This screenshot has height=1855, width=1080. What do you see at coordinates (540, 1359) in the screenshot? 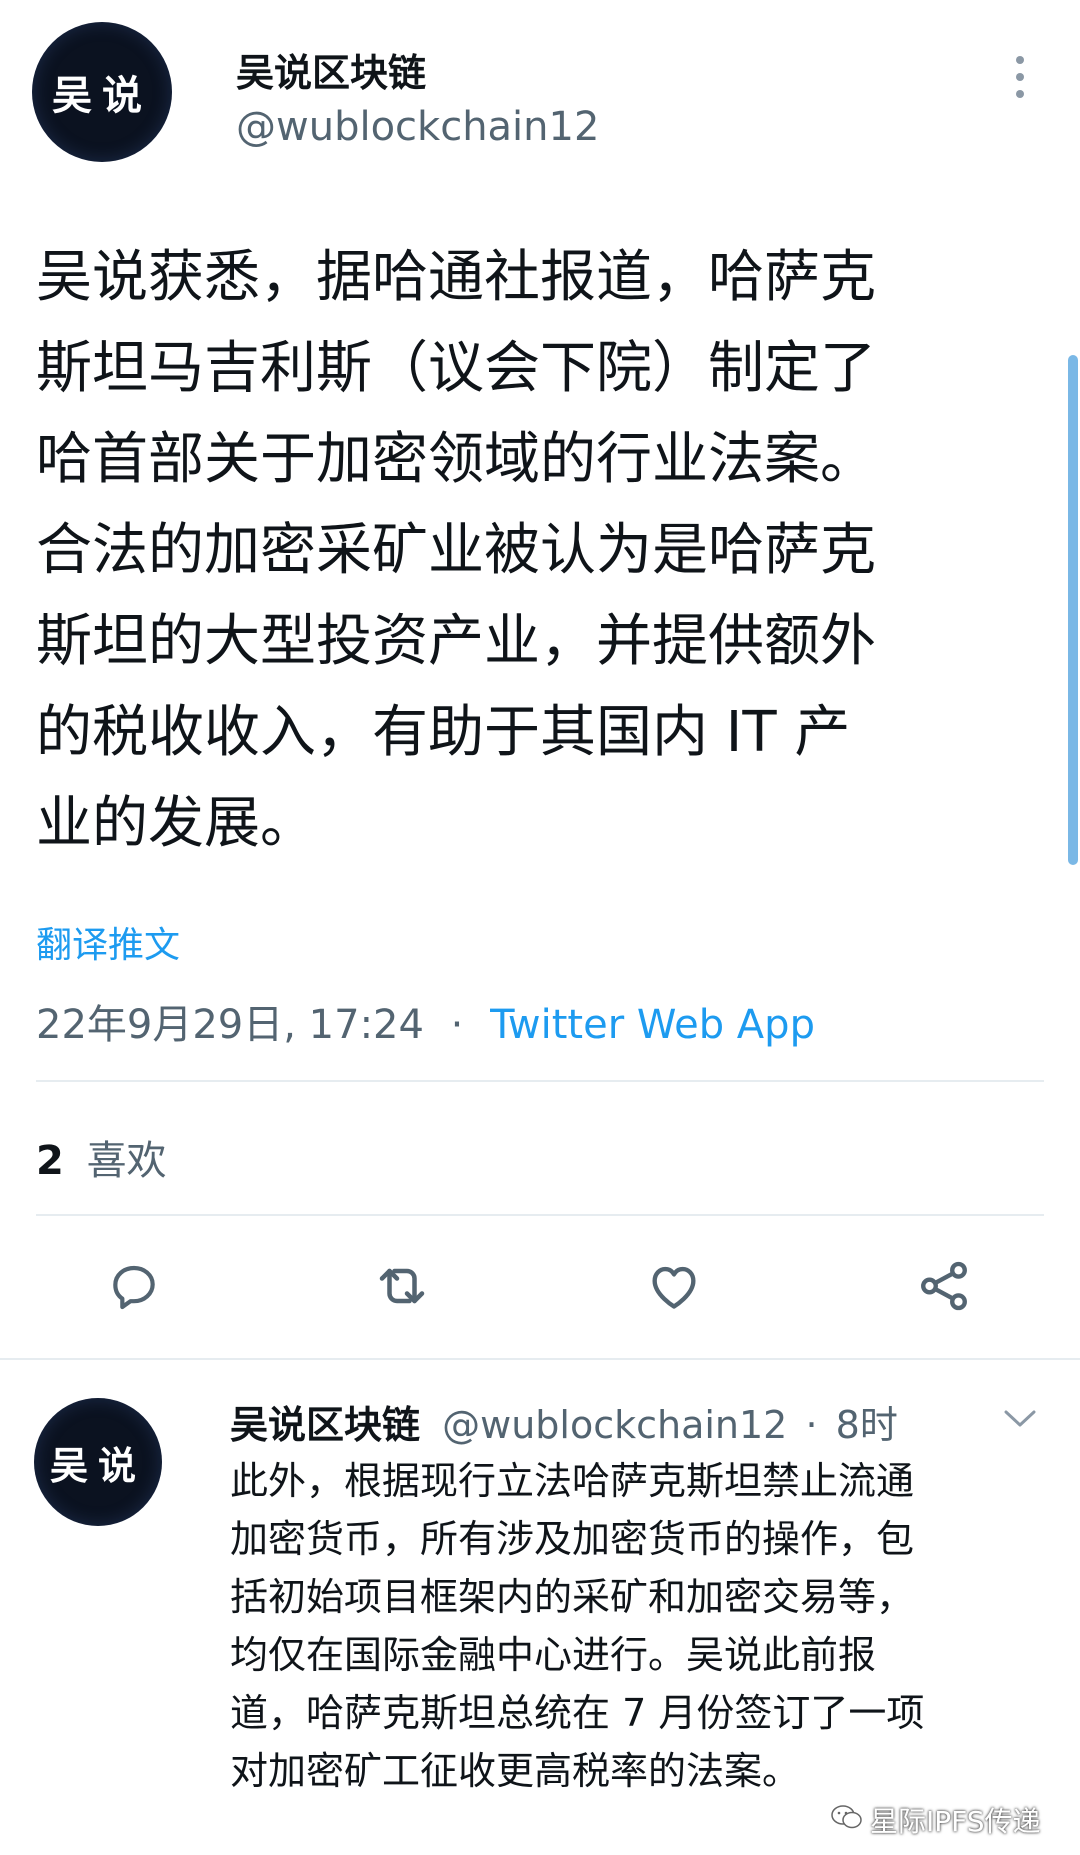
I see `section-separator` at bounding box center [540, 1359].